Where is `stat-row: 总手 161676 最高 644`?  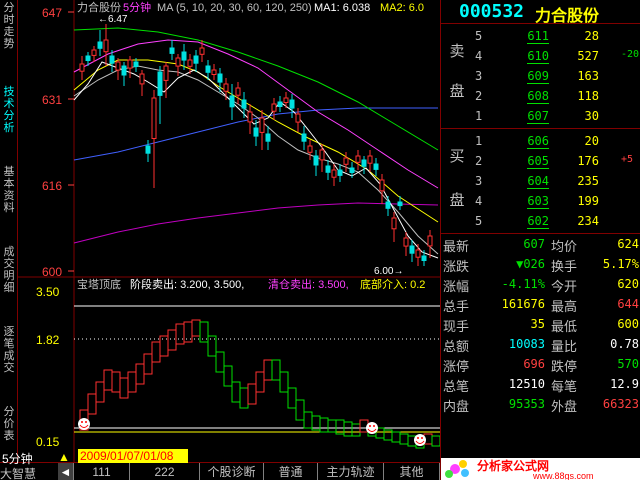
stat-row: 总手 161676 最高 644 is located at coordinates (540, 304).